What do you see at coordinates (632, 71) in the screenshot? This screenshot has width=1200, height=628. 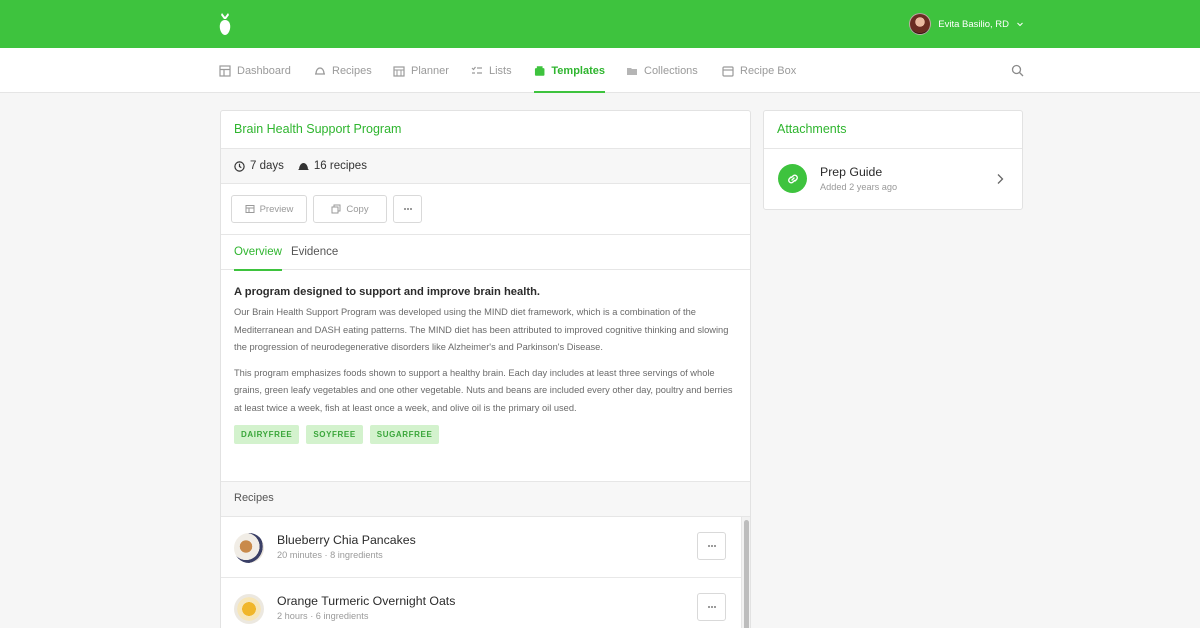 I see `folder-icon` at bounding box center [632, 71].